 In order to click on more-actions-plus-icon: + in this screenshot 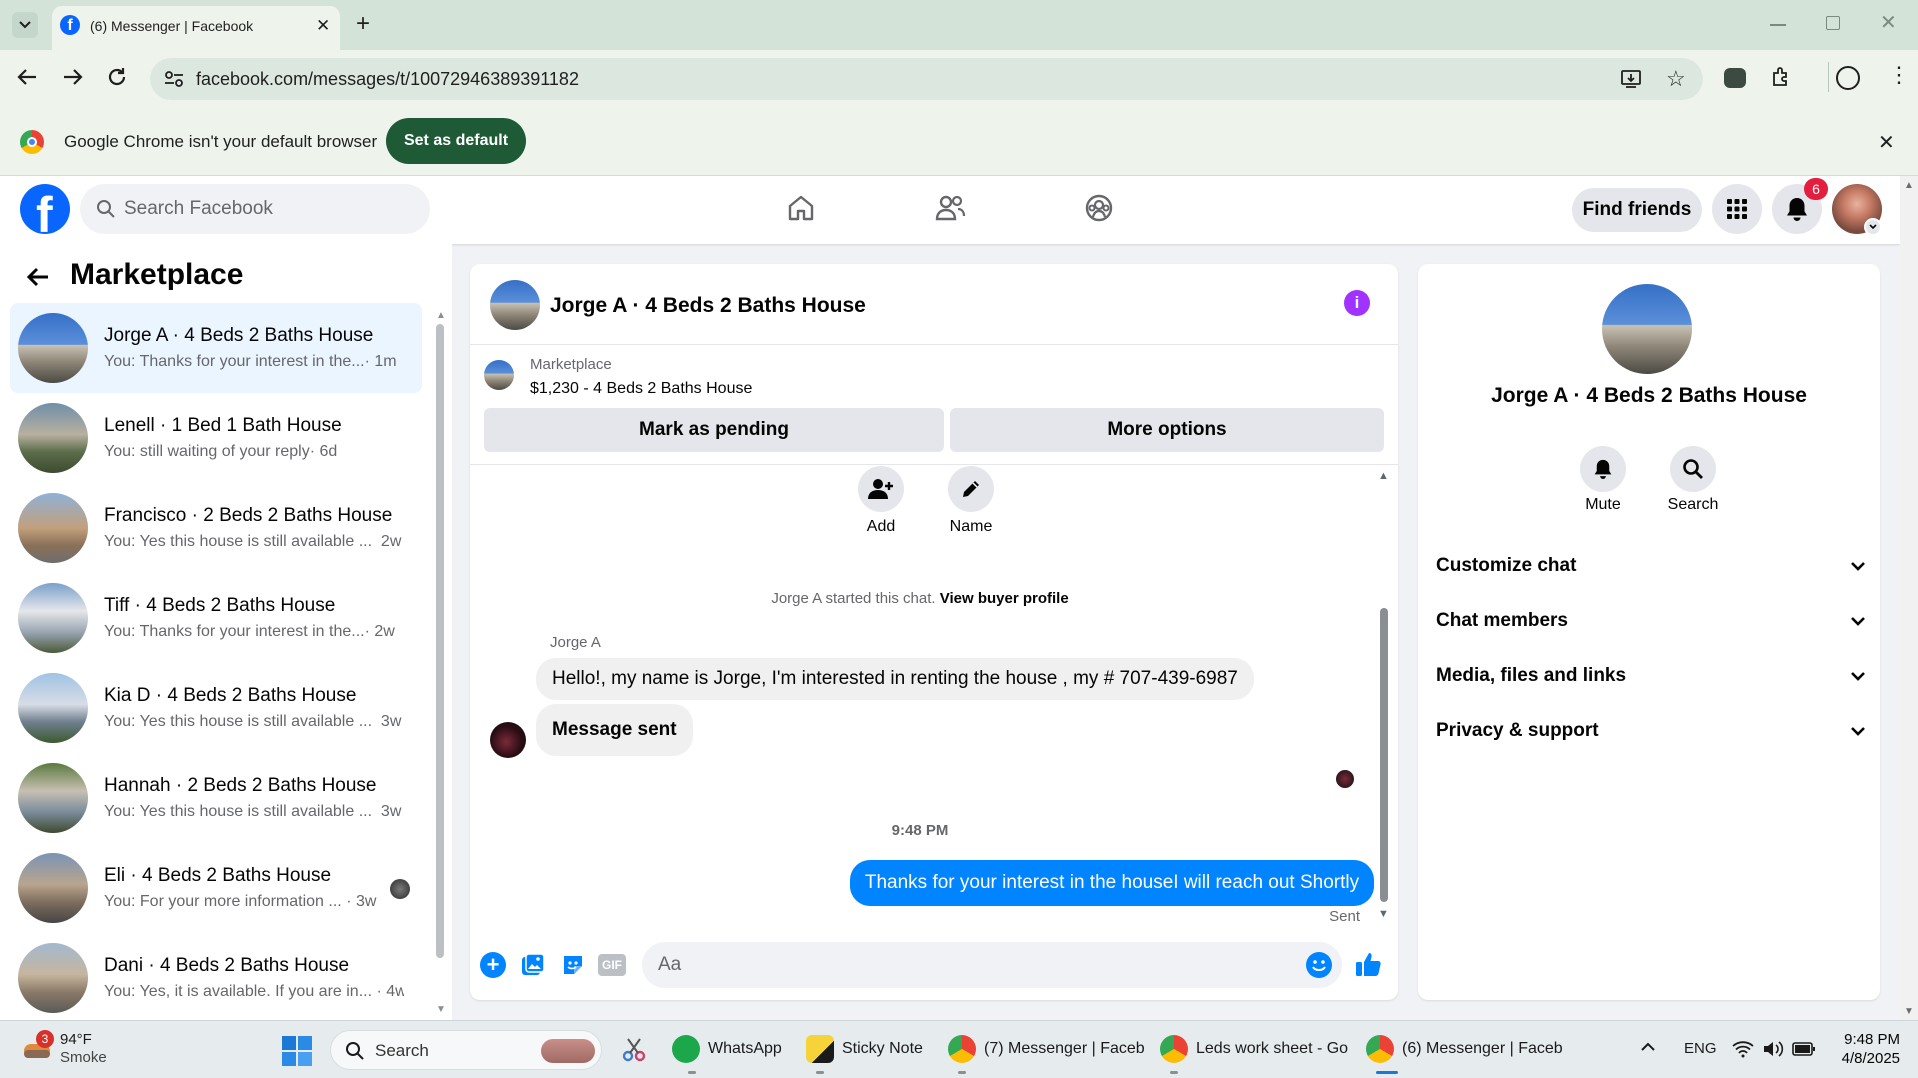, I will do `click(493, 965)`.